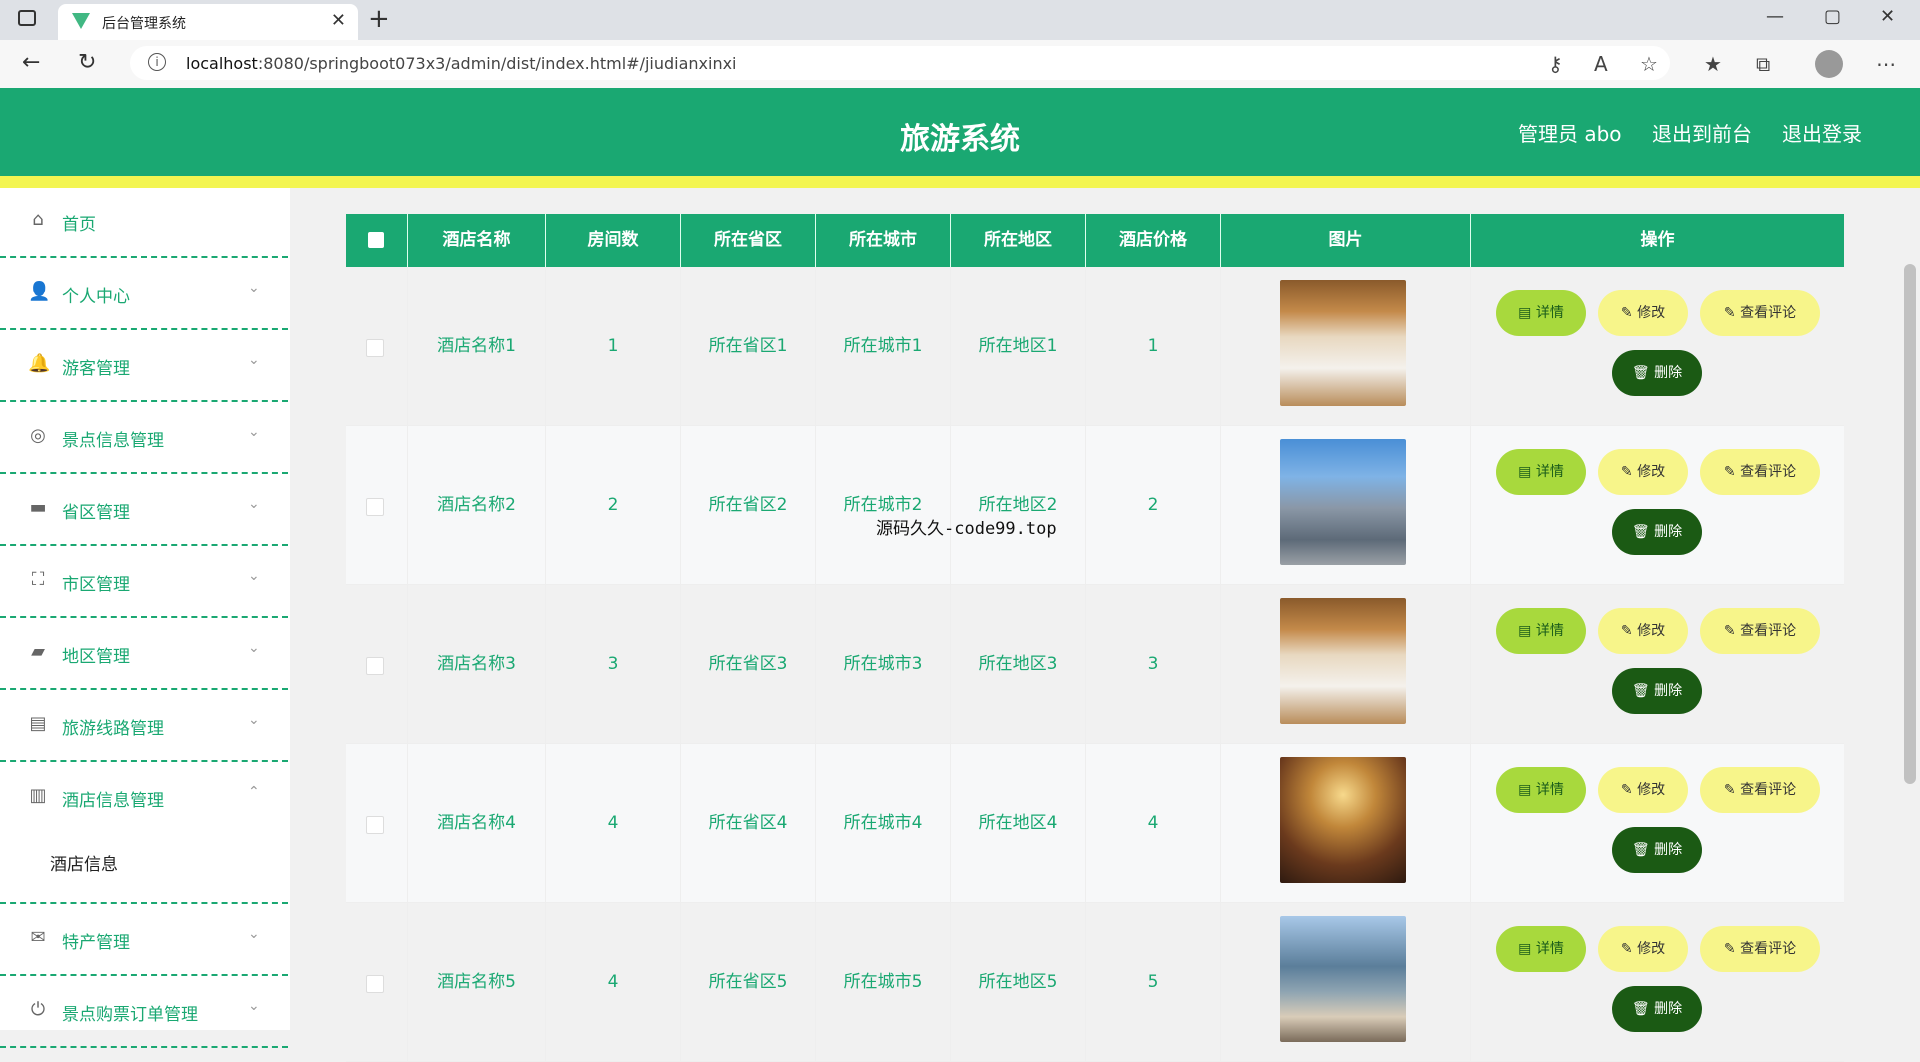 The width and height of the screenshot is (1920, 1062). Describe the element at coordinates (960, 182) in the screenshot. I see `header-accent-bar` at that location.